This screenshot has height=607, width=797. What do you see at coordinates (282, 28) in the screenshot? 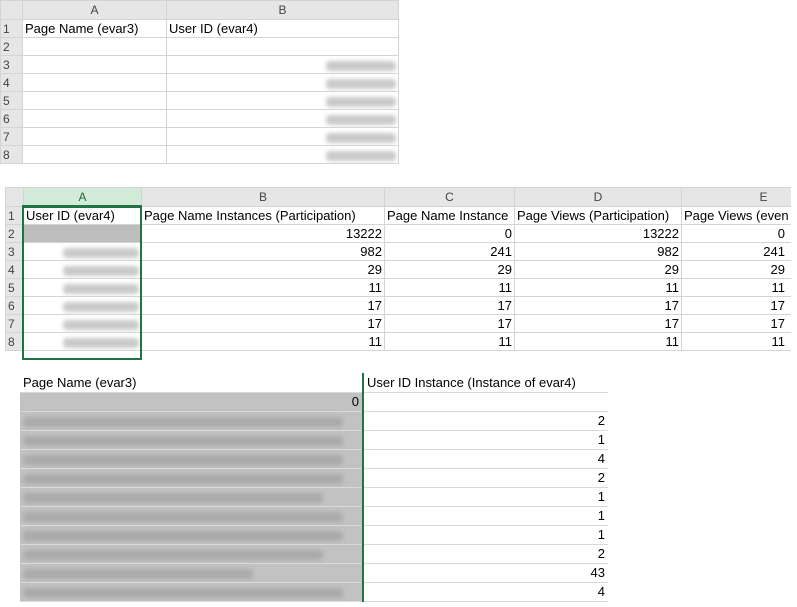
I see `cell-b1: User ID (evar4)` at bounding box center [282, 28].